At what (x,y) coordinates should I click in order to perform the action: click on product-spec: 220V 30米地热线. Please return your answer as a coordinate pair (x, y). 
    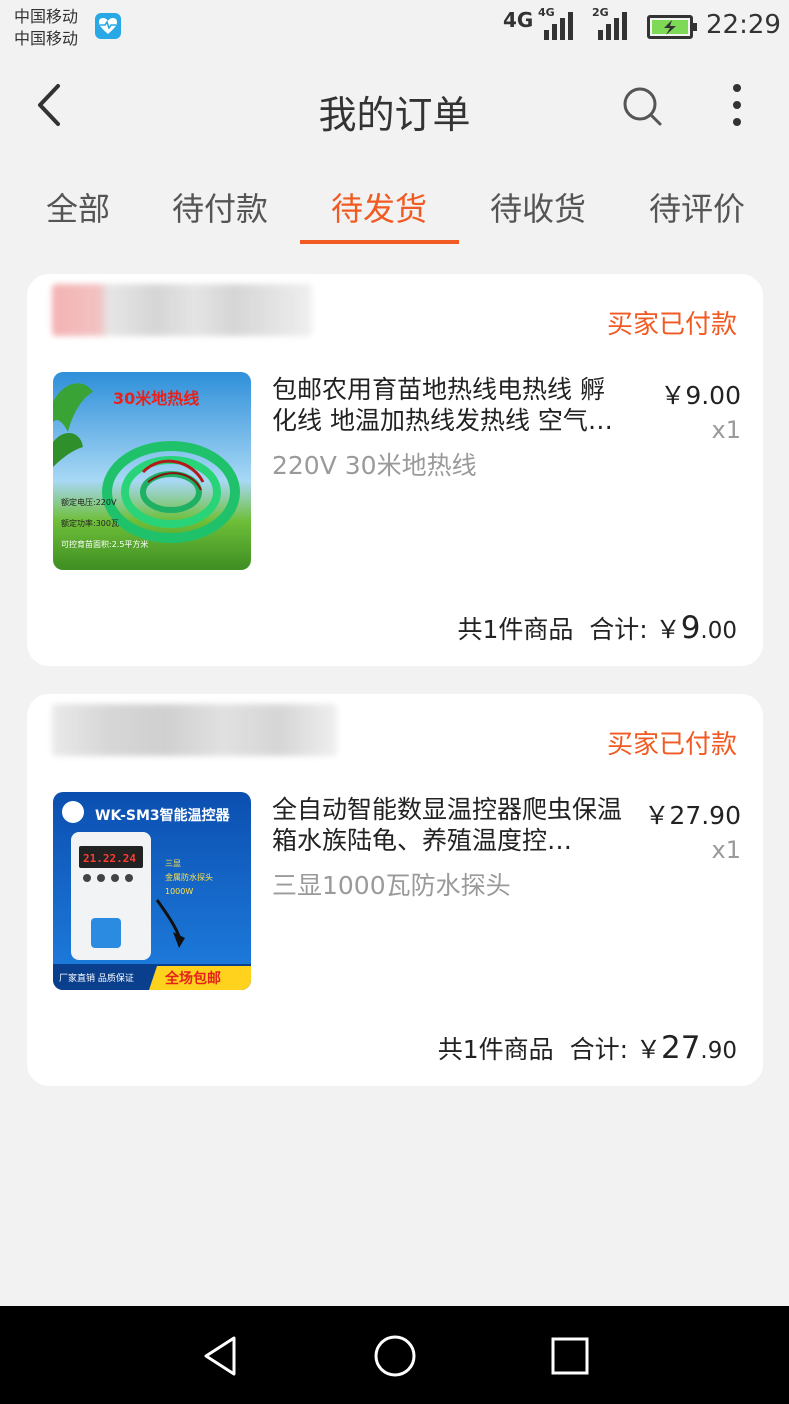
    Looking at the image, I should click on (374, 465).